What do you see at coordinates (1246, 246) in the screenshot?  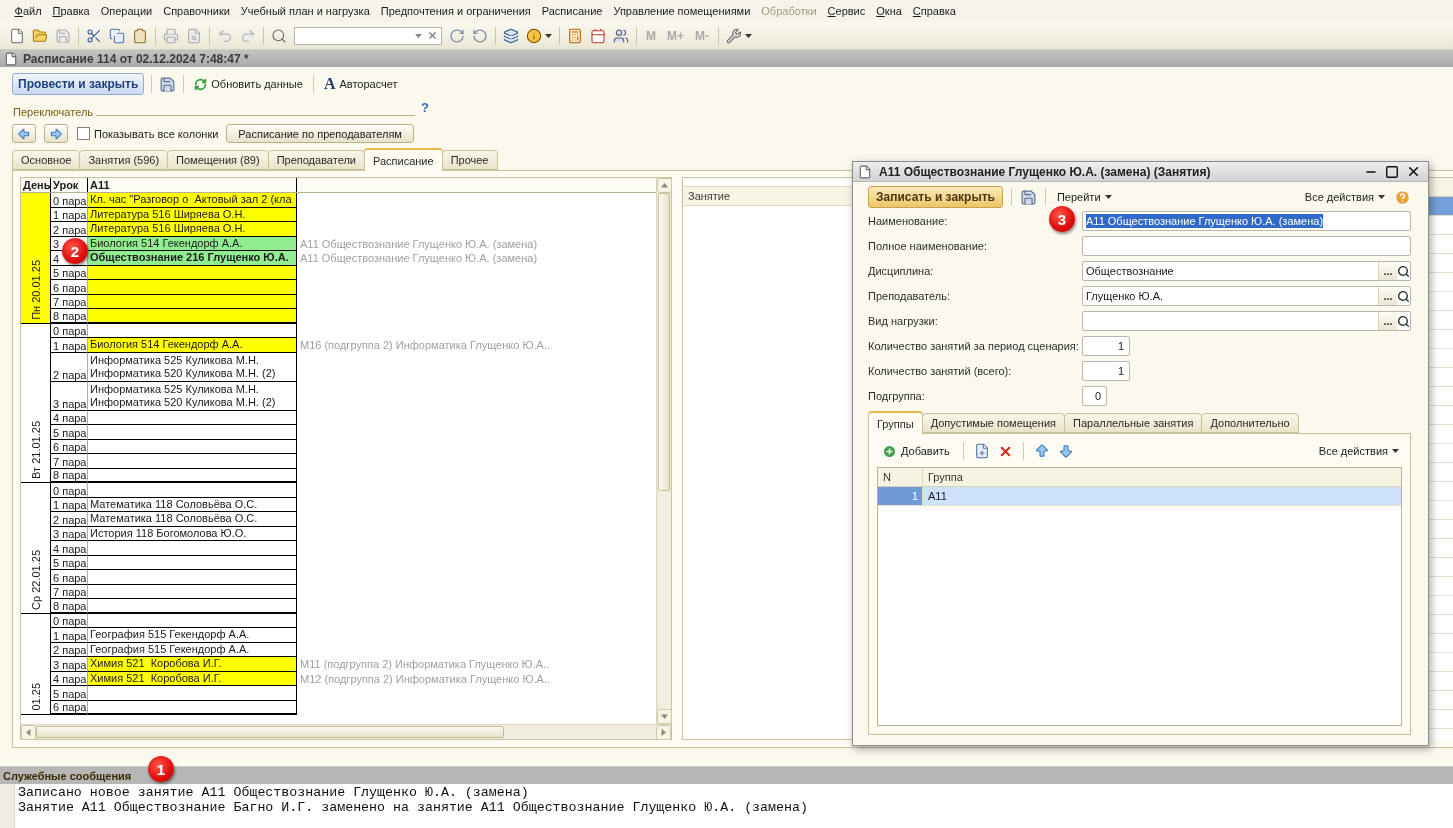 I see `input-field` at bounding box center [1246, 246].